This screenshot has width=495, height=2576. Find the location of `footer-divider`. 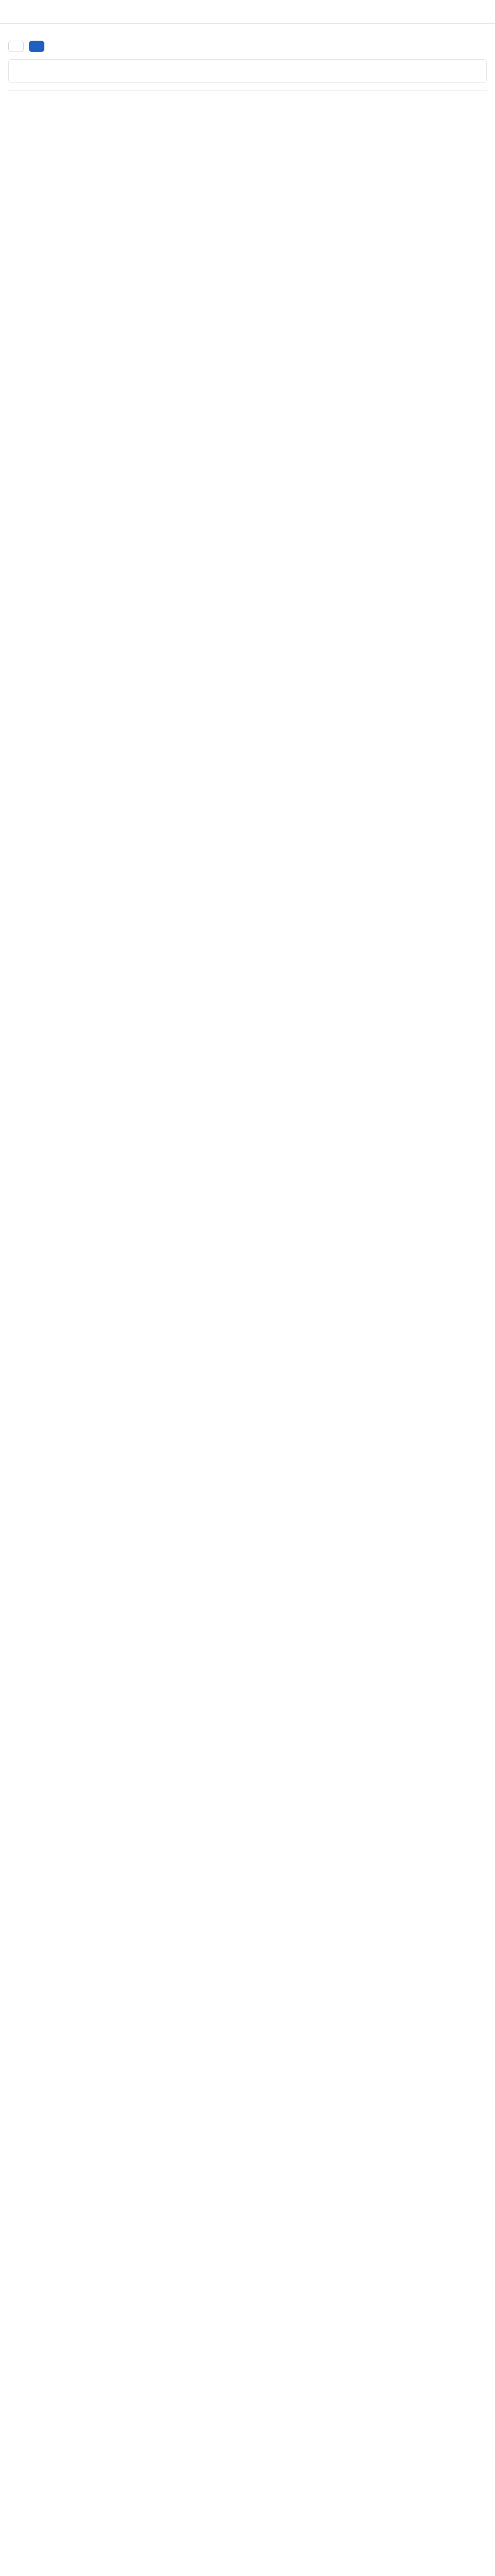

footer-divider is located at coordinates (247, 90).